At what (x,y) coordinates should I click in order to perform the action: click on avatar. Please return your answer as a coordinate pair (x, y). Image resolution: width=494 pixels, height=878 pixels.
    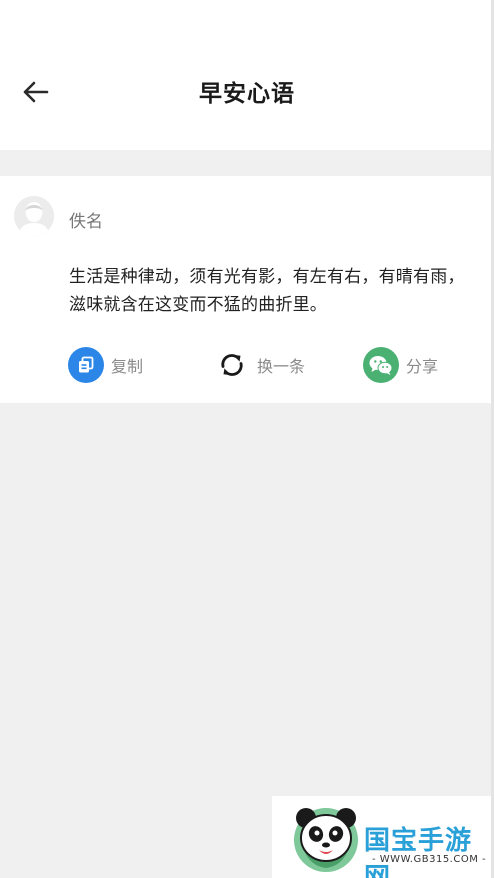
    Looking at the image, I should click on (34, 216).